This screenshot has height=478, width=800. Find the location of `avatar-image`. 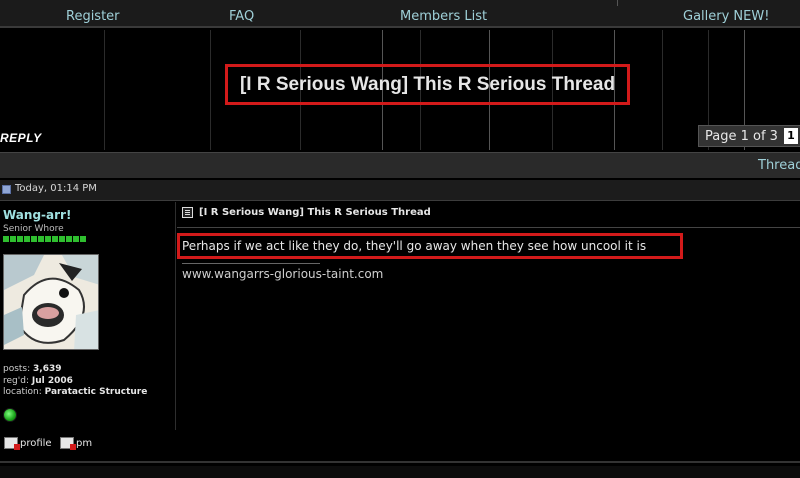

avatar-image is located at coordinates (51, 302).